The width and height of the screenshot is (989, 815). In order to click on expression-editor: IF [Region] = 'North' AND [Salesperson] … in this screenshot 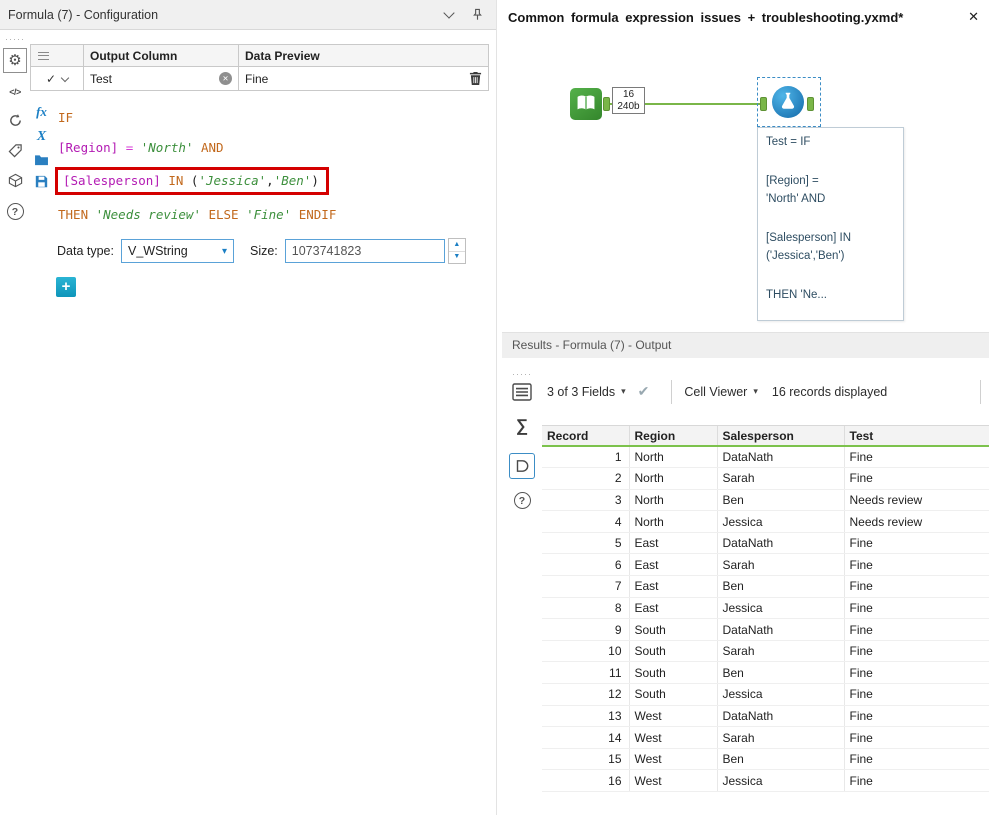, I will do `click(271, 162)`.